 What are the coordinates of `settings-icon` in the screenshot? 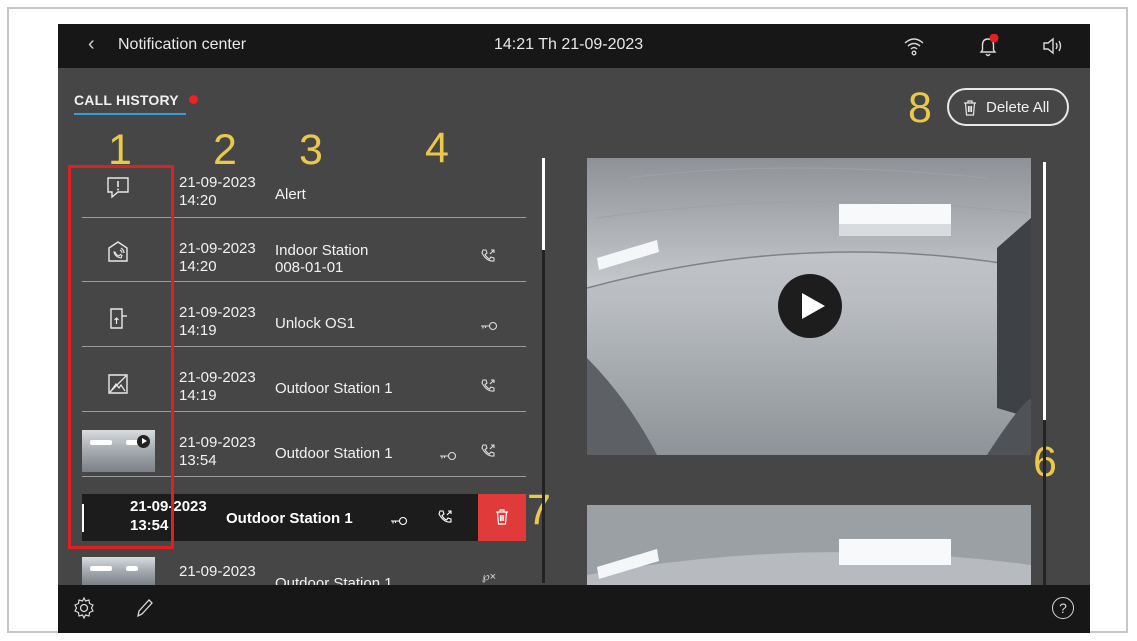 It's located at (84, 610).